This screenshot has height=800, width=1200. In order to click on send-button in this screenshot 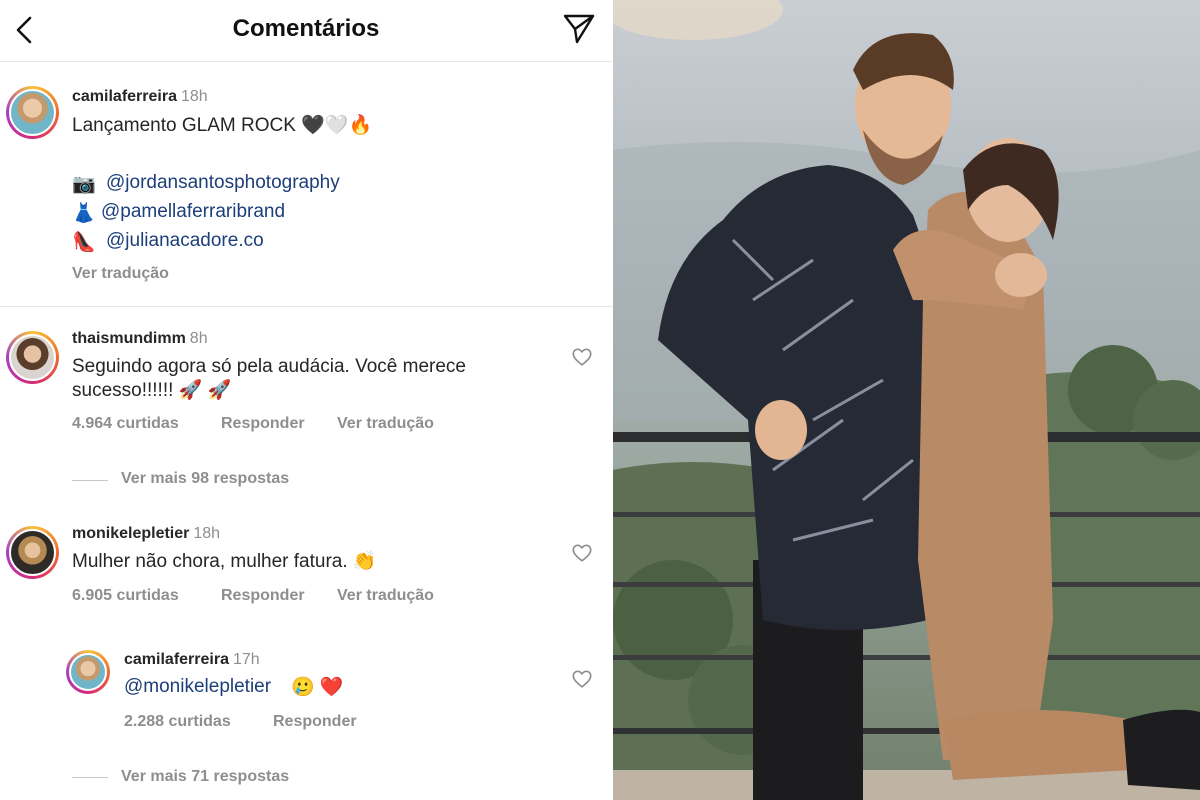, I will do `click(579, 29)`.